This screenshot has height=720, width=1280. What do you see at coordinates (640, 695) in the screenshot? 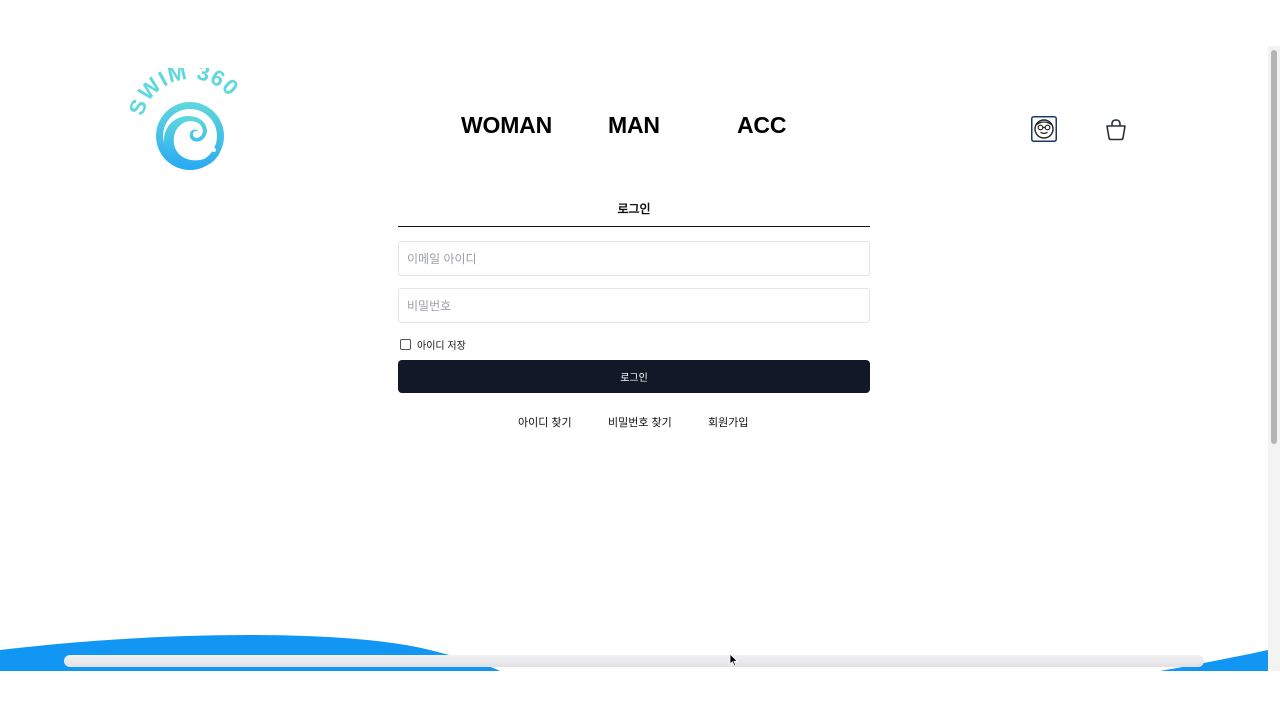
I see `window-bottom-area` at bounding box center [640, 695].